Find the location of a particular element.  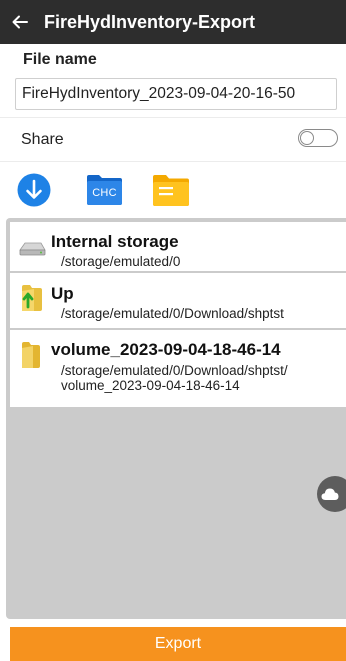

cloud-icon is located at coordinates (330, 494).